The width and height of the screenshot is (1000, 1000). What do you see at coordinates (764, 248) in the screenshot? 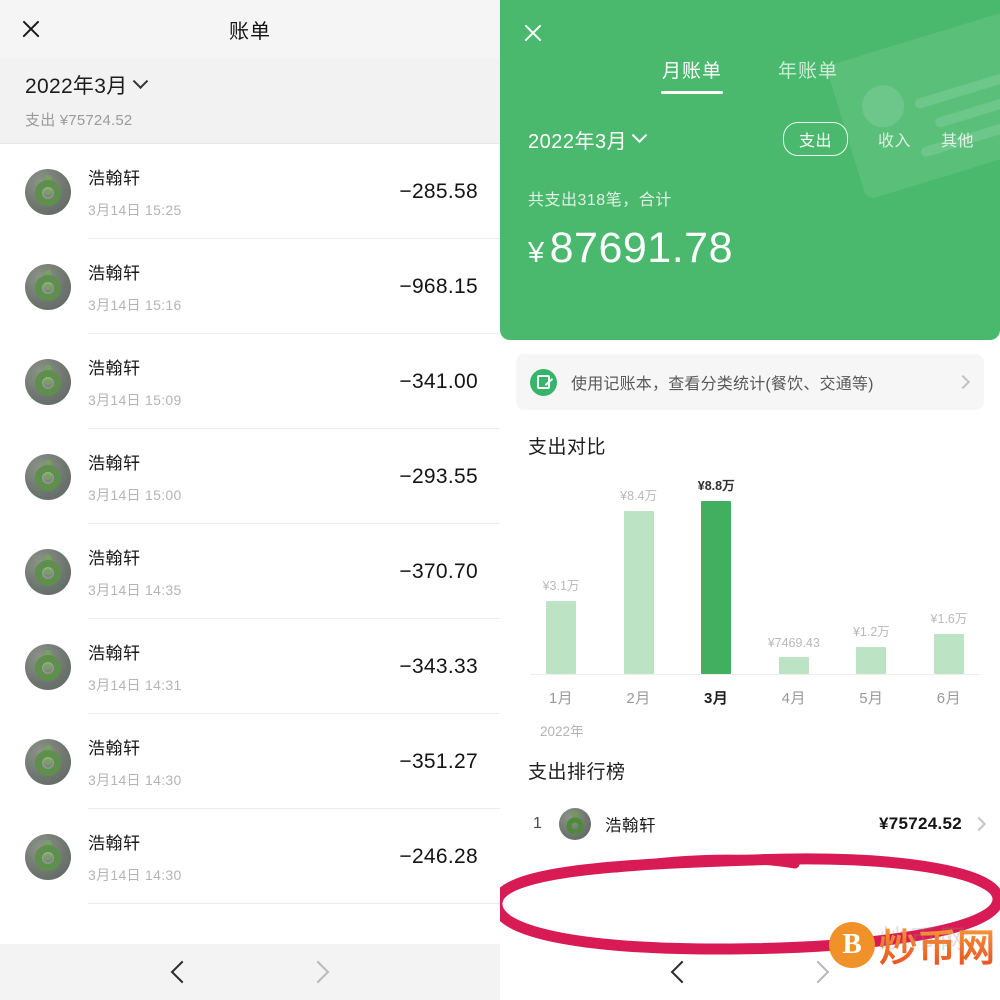
I see `summary-total: ¥ 87691.78` at bounding box center [764, 248].